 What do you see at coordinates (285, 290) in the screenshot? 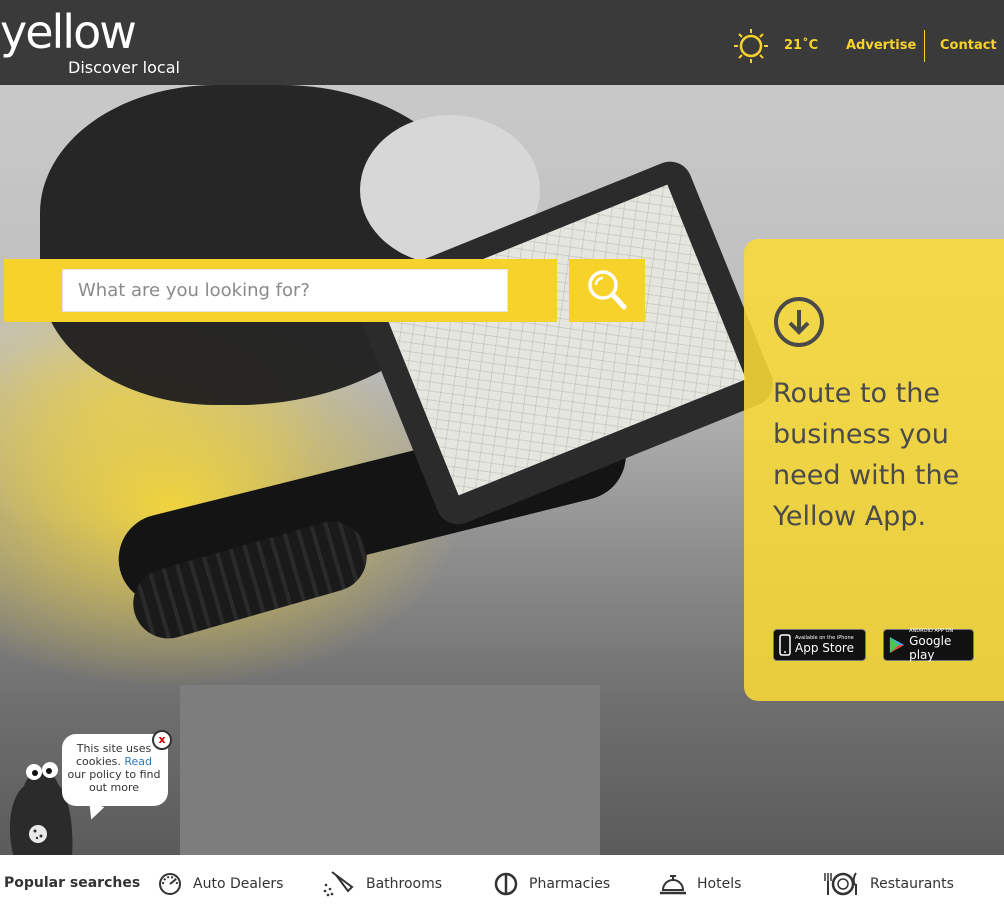
I see `search-input` at bounding box center [285, 290].